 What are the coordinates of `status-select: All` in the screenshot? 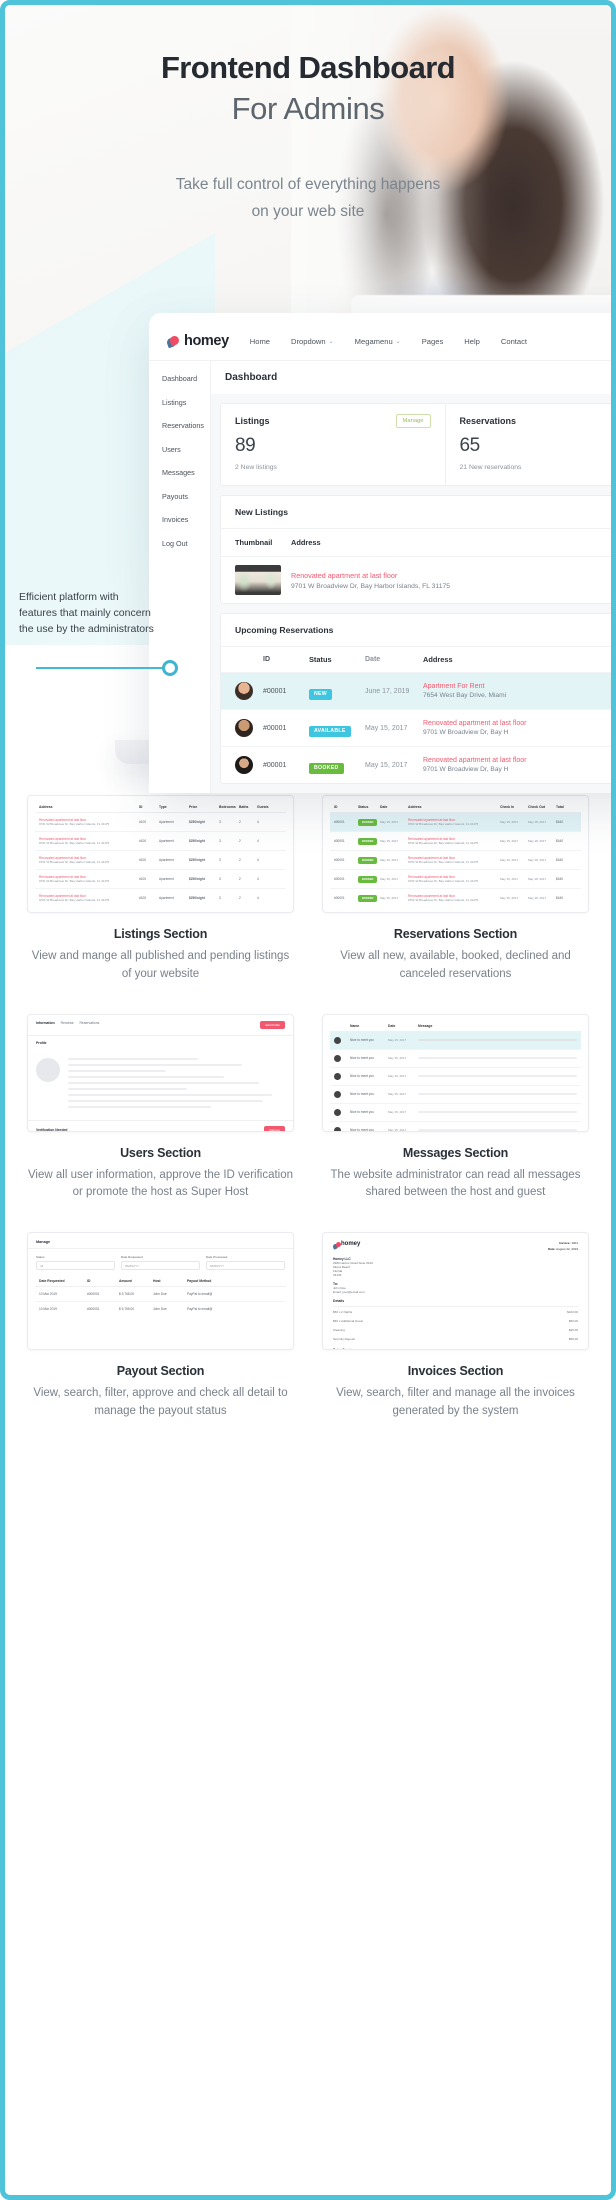 It's located at (75, 1266).